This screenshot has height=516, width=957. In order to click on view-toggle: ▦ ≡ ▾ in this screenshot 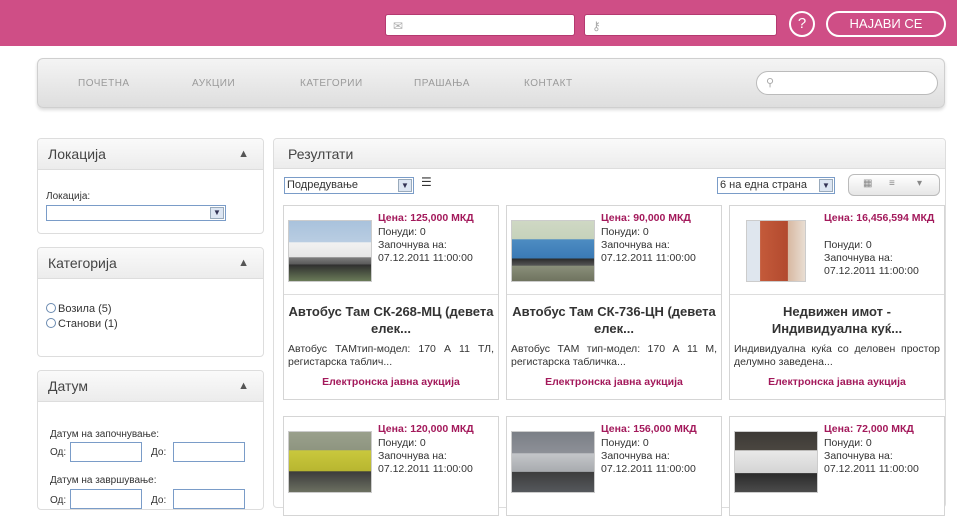, I will do `click(894, 185)`.